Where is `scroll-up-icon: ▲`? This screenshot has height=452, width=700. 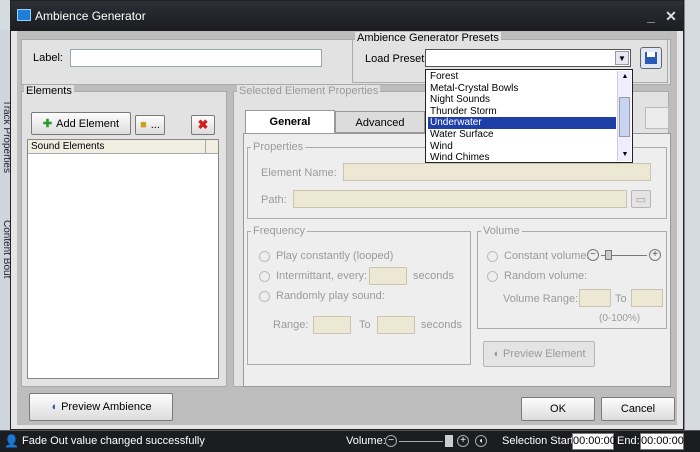
scroll-up-icon: ▲ is located at coordinates (625, 77).